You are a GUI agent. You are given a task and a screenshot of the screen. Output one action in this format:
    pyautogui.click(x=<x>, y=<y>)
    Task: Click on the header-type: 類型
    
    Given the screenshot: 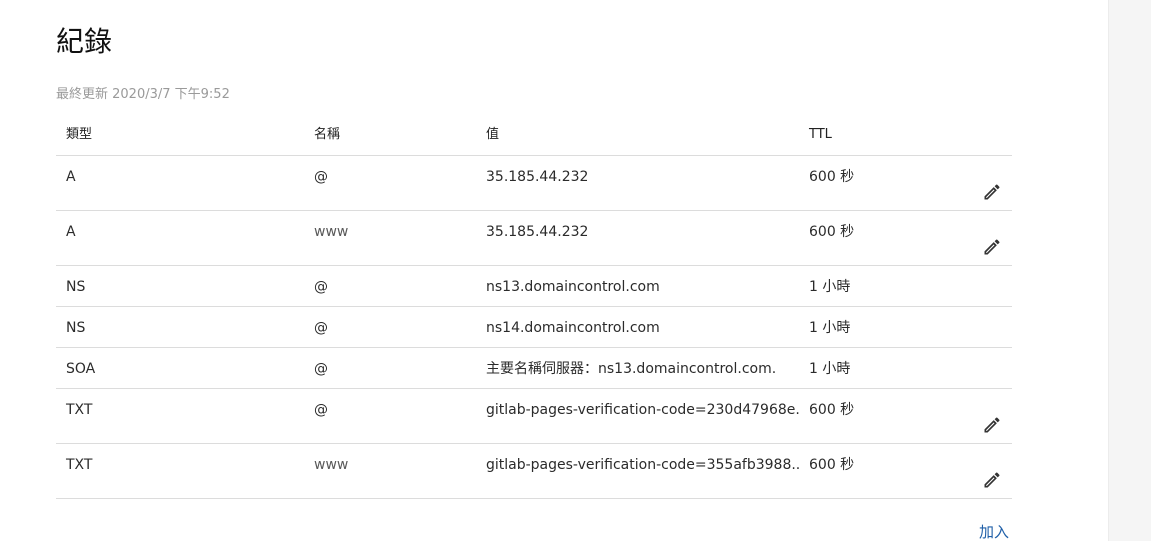 What is the action you would take?
    pyautogui.click(x=79, y=134)
    